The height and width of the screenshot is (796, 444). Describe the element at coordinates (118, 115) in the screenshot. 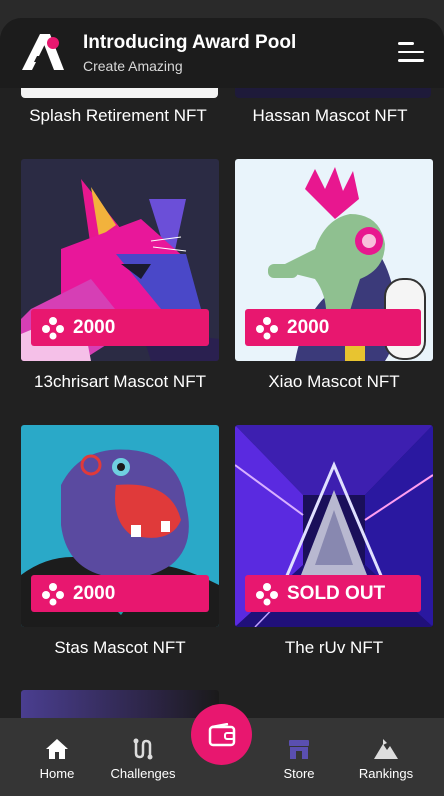

I see `nft-card-name: Splash Retirement NFT` at that location.